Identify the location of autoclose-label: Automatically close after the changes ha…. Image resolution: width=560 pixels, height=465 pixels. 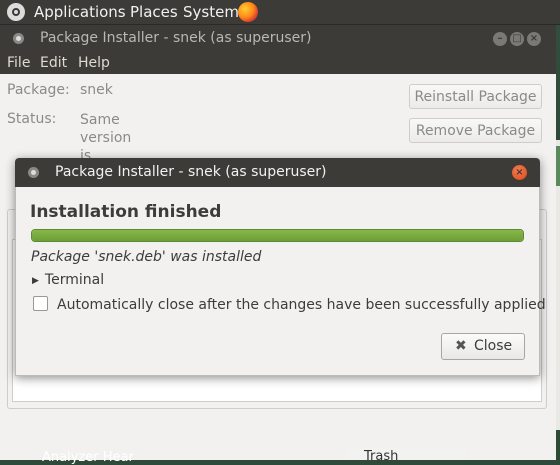
(301, 305).